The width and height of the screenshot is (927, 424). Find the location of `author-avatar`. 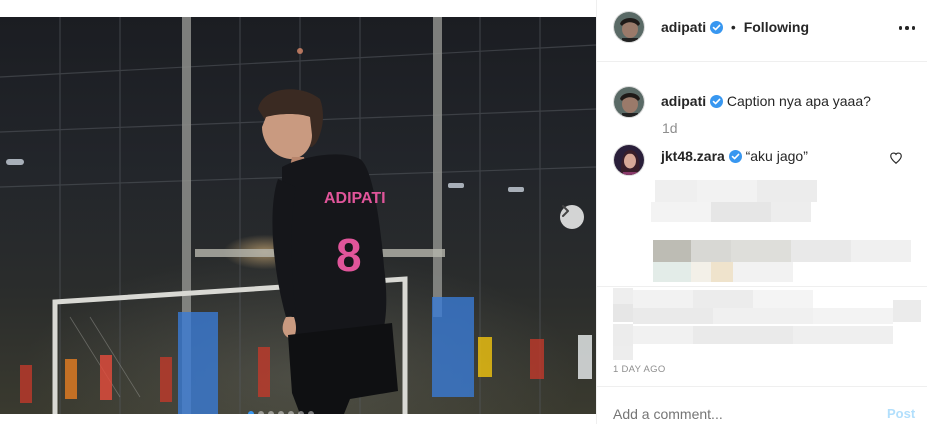

author-avatar is located at coordinates (629, 27).